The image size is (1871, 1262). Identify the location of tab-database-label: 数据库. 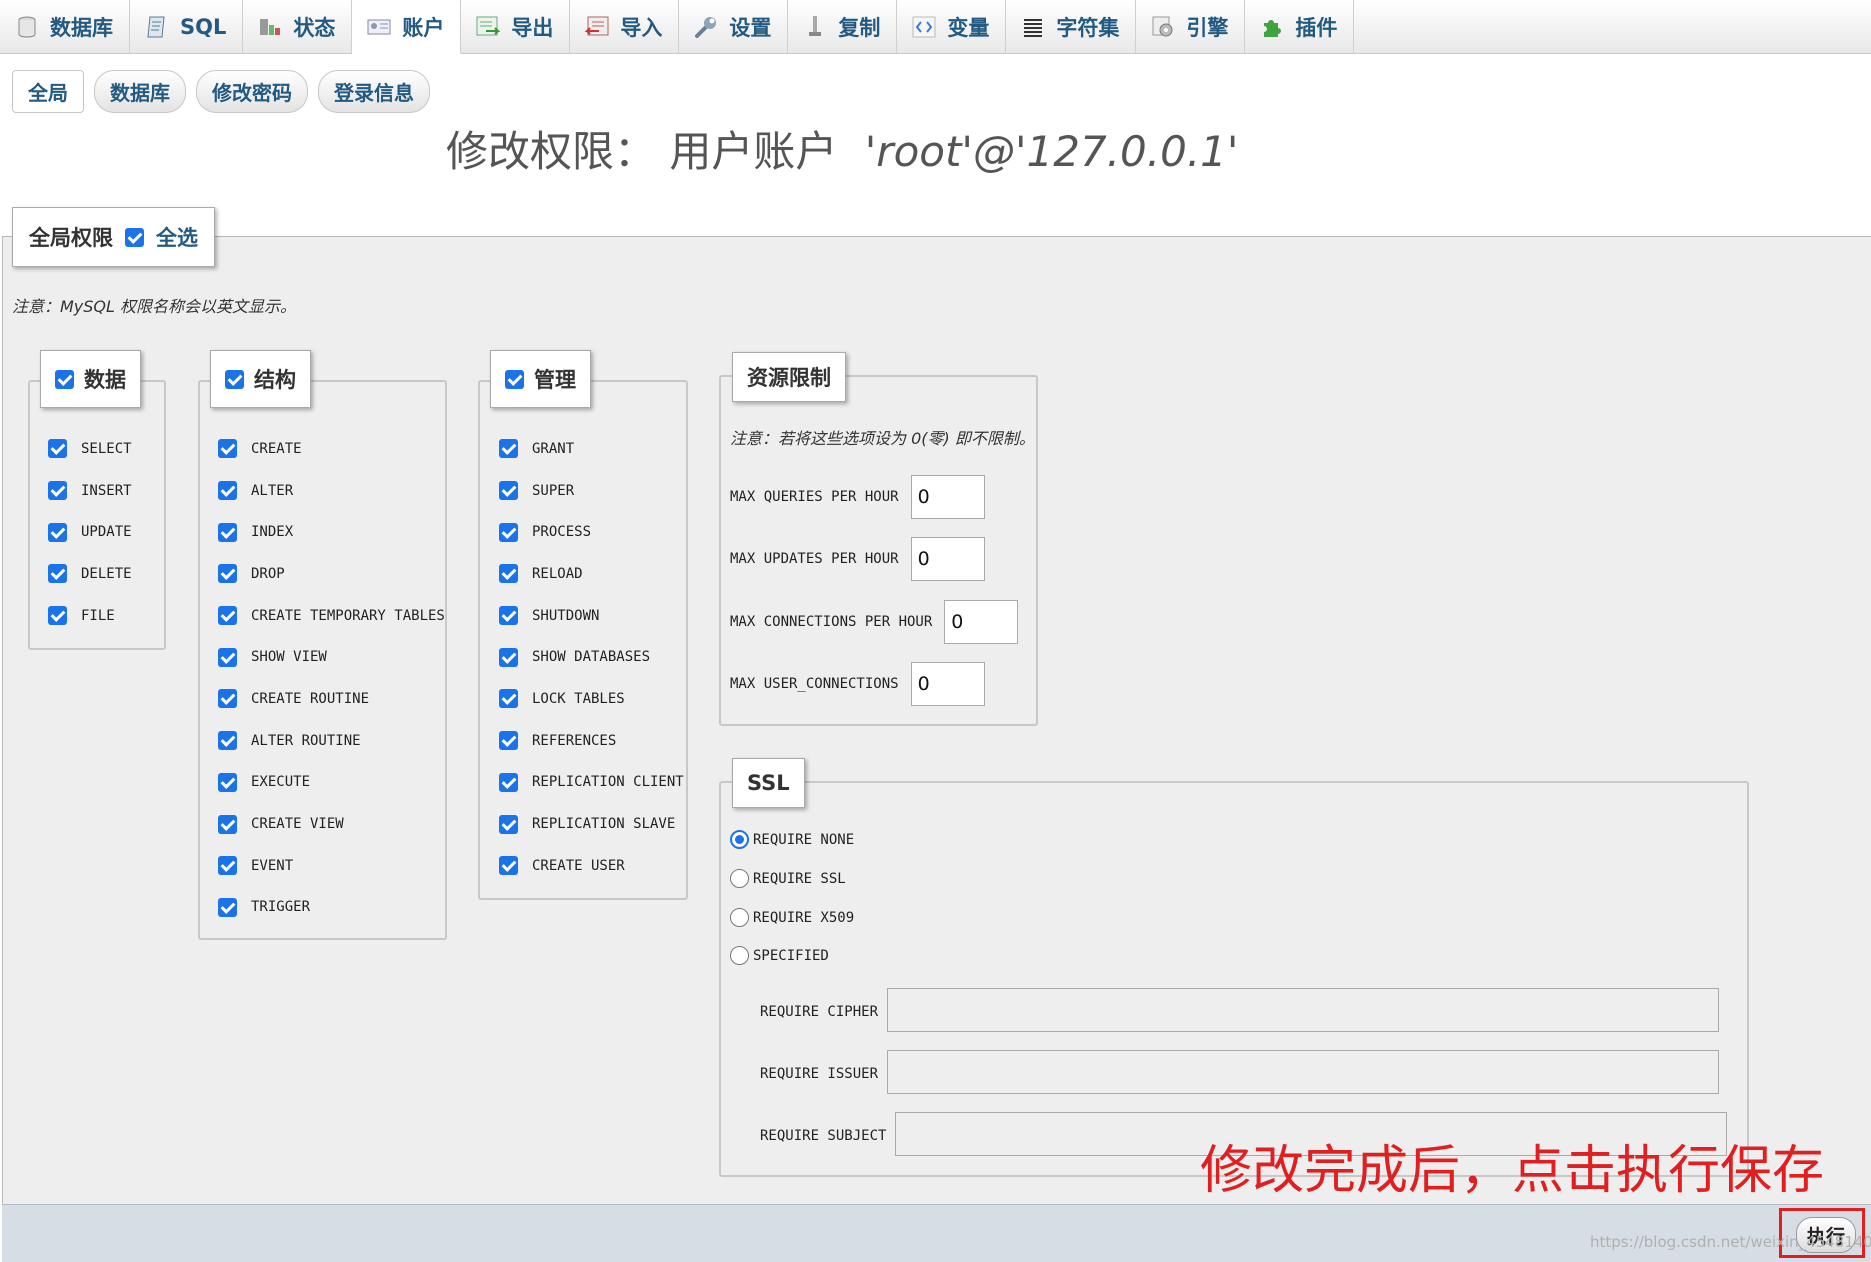
(81, 28).